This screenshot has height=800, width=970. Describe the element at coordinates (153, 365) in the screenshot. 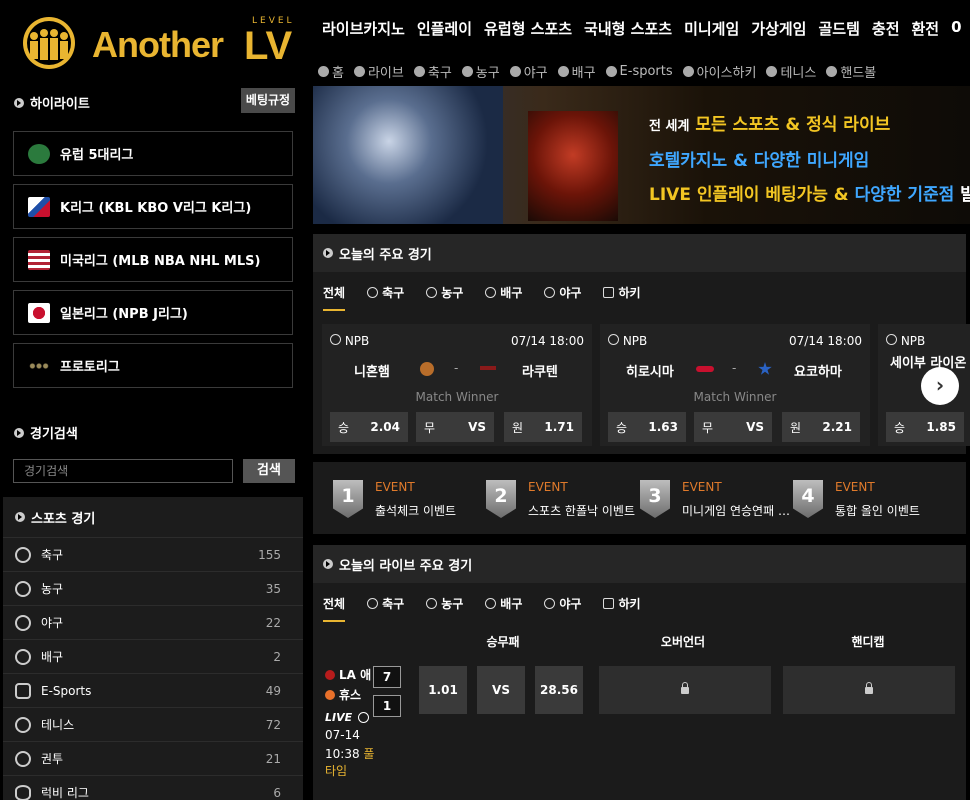

I see `league-item-proto: 프로토리그` at that location.